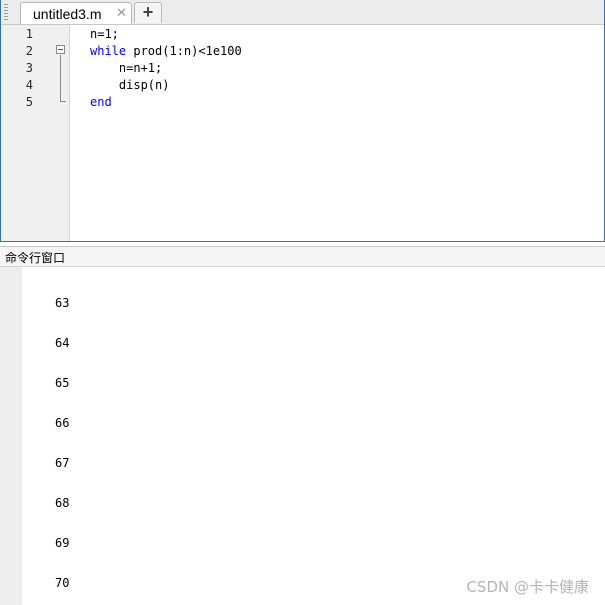 This screenshot has height=605, width=605. What do you see at coordinates (62, 583) in the screenshot?
I see `output-line: 70` at bounding box center [62, 583].